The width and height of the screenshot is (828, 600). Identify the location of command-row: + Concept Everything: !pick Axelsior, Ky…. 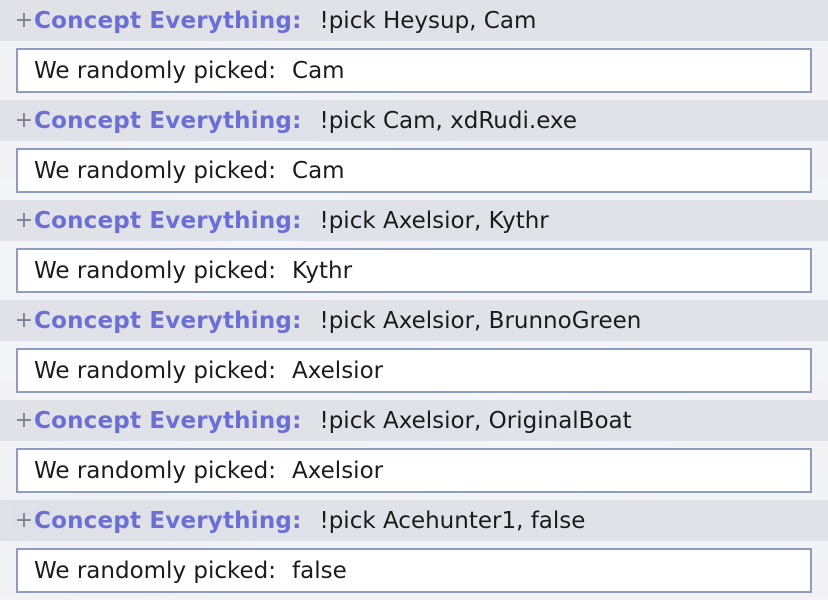
(414, 220).